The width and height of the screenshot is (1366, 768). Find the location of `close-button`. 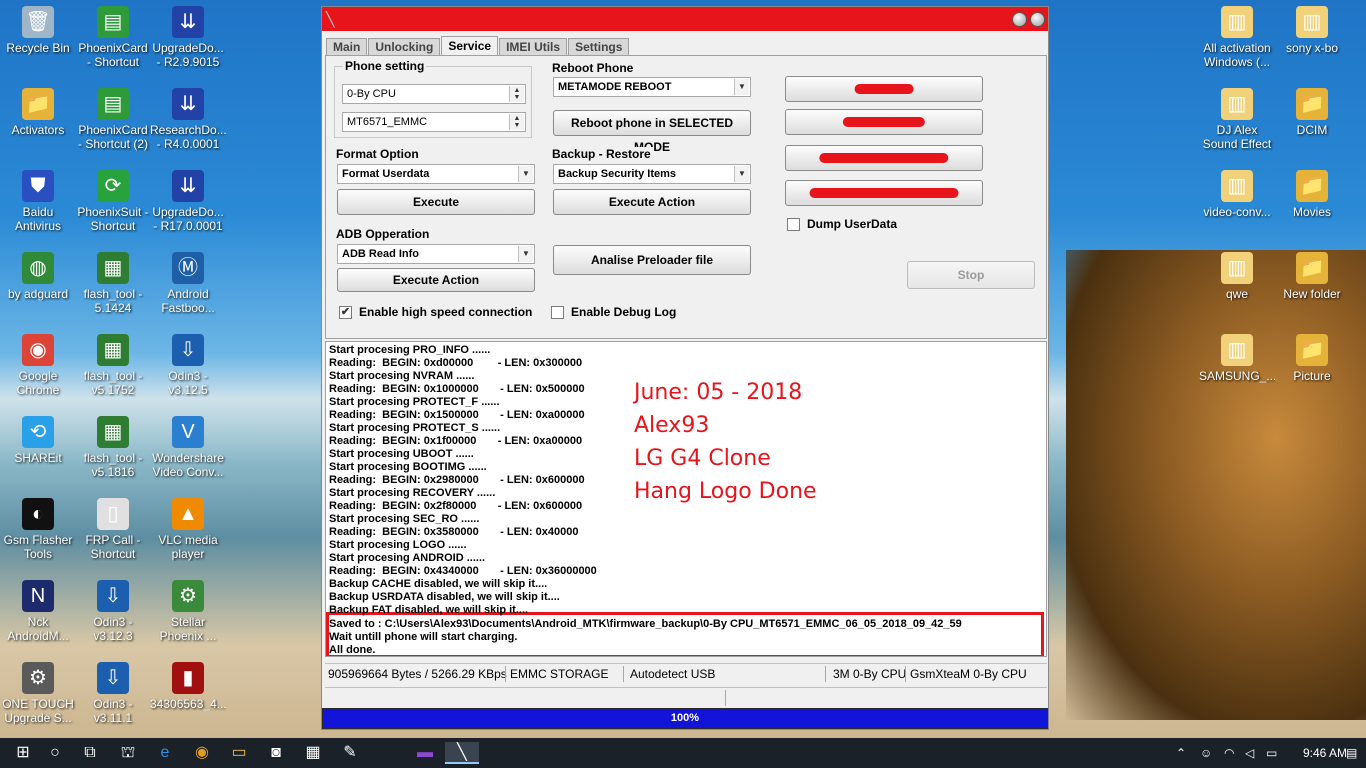

close-button is located at coordinates (1037, 19).